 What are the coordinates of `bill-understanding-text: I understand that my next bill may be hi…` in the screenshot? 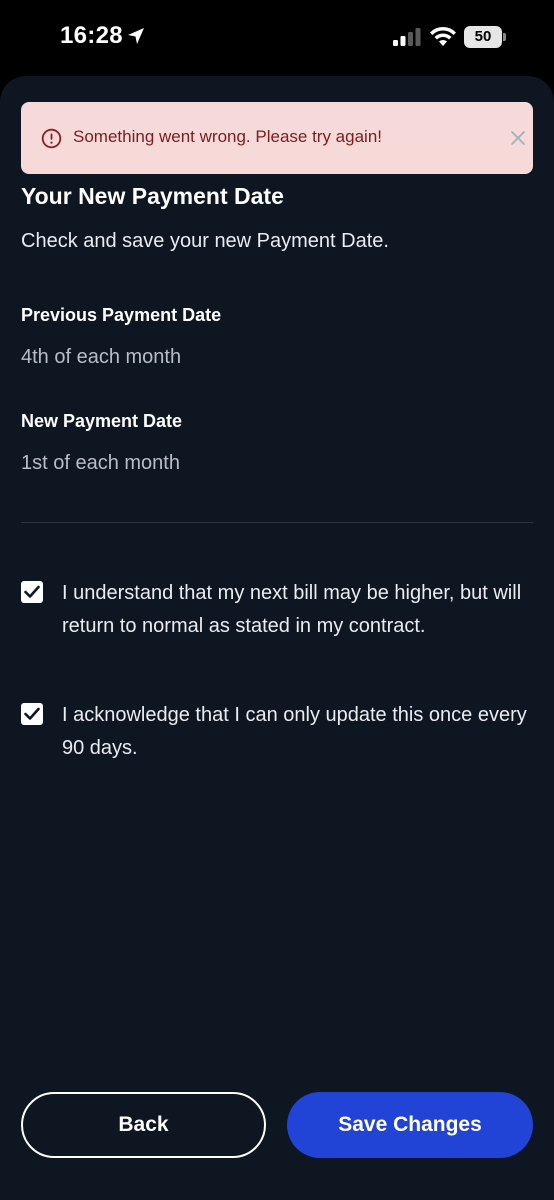 It's located at (292, 609).